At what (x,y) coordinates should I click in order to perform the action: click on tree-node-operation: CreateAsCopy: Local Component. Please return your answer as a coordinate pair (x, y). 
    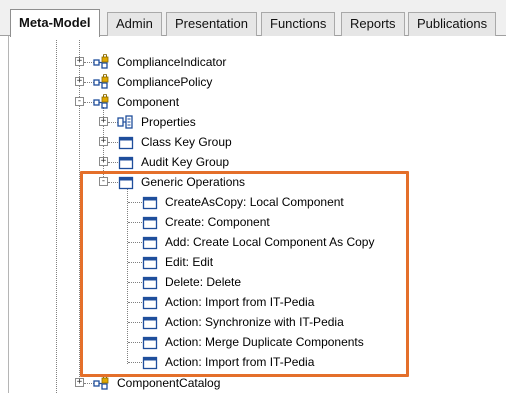
    Looking at the image, I should click on (253, 202).